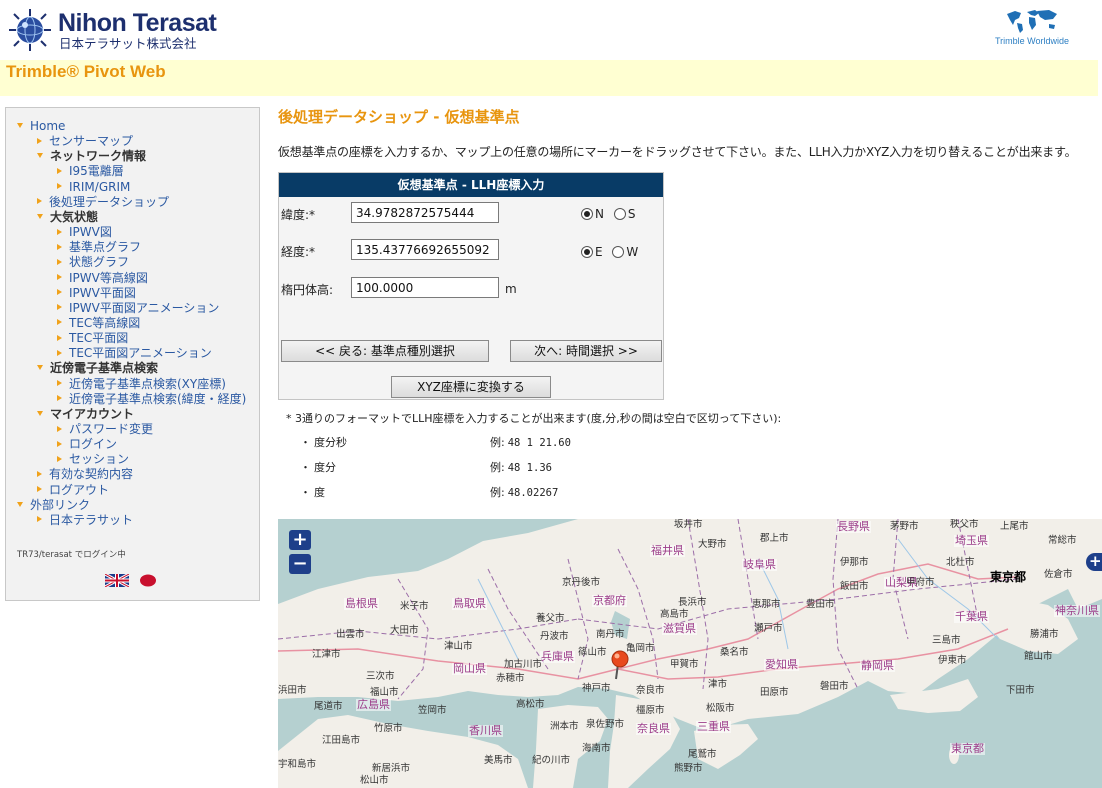 This screenshot has width=1102, height=788. I want to click on sidebar-item: Home, so click(41, 126).